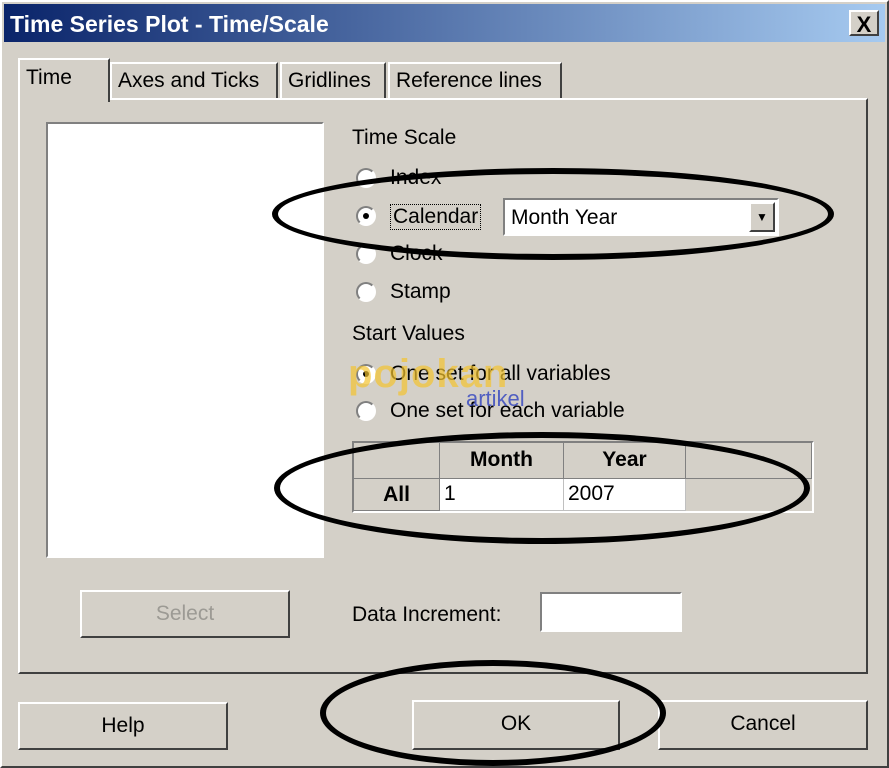  I want to click on radio-stamp-label: Stamp, so click(420, 291).